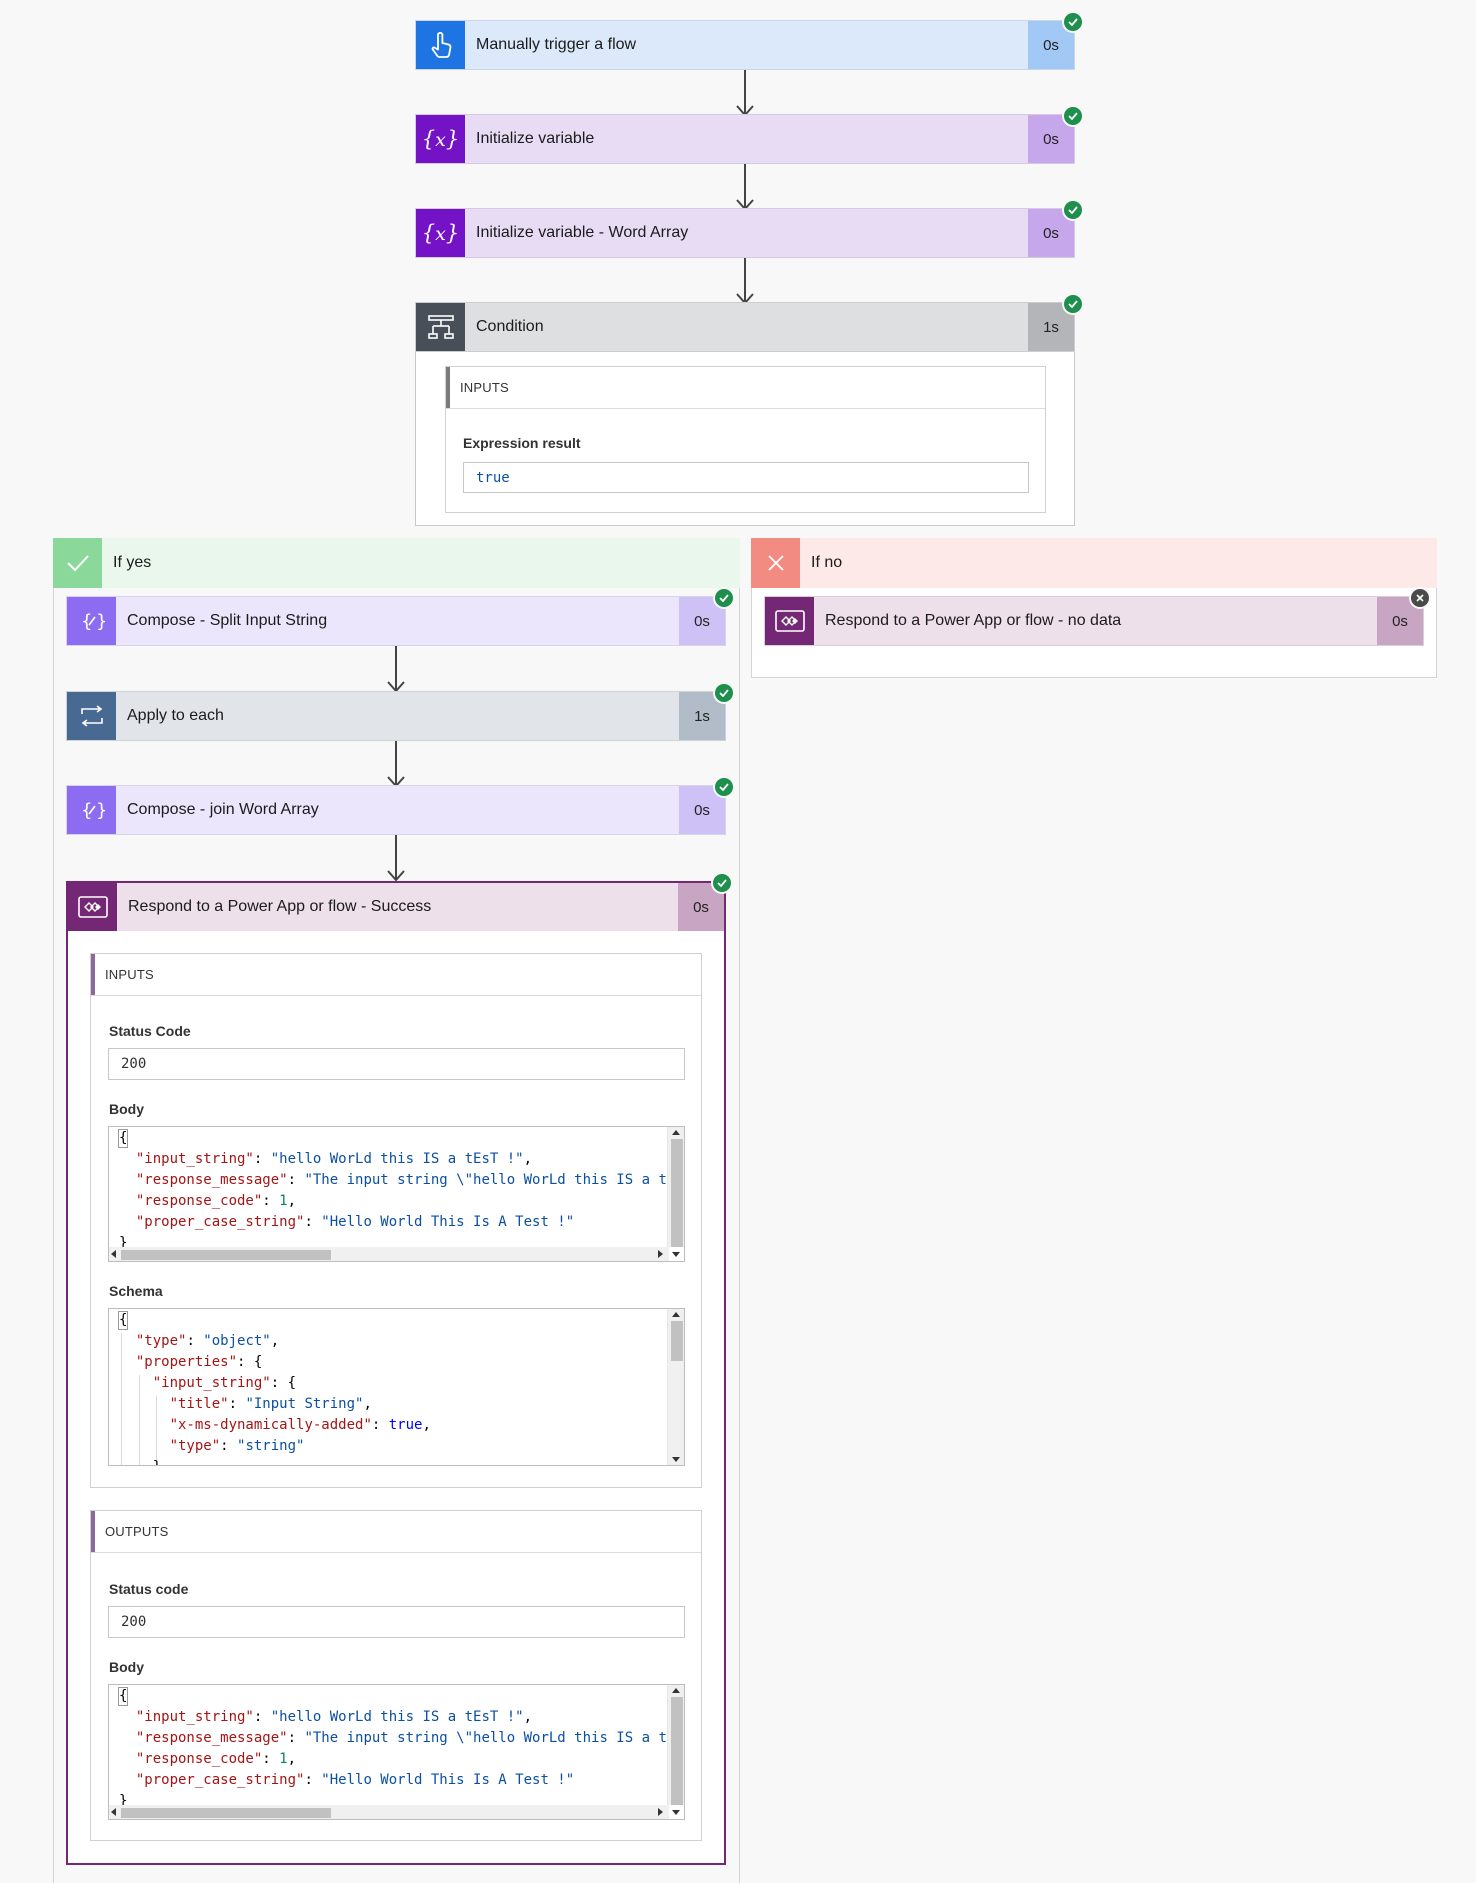 Image resolution: width=1476 pixels, height=1883 pixels. Describe the element at coordinates (745, 439) in the screenshot. I see `condition-inputs-section: INPUTS Expression result true` at that location.